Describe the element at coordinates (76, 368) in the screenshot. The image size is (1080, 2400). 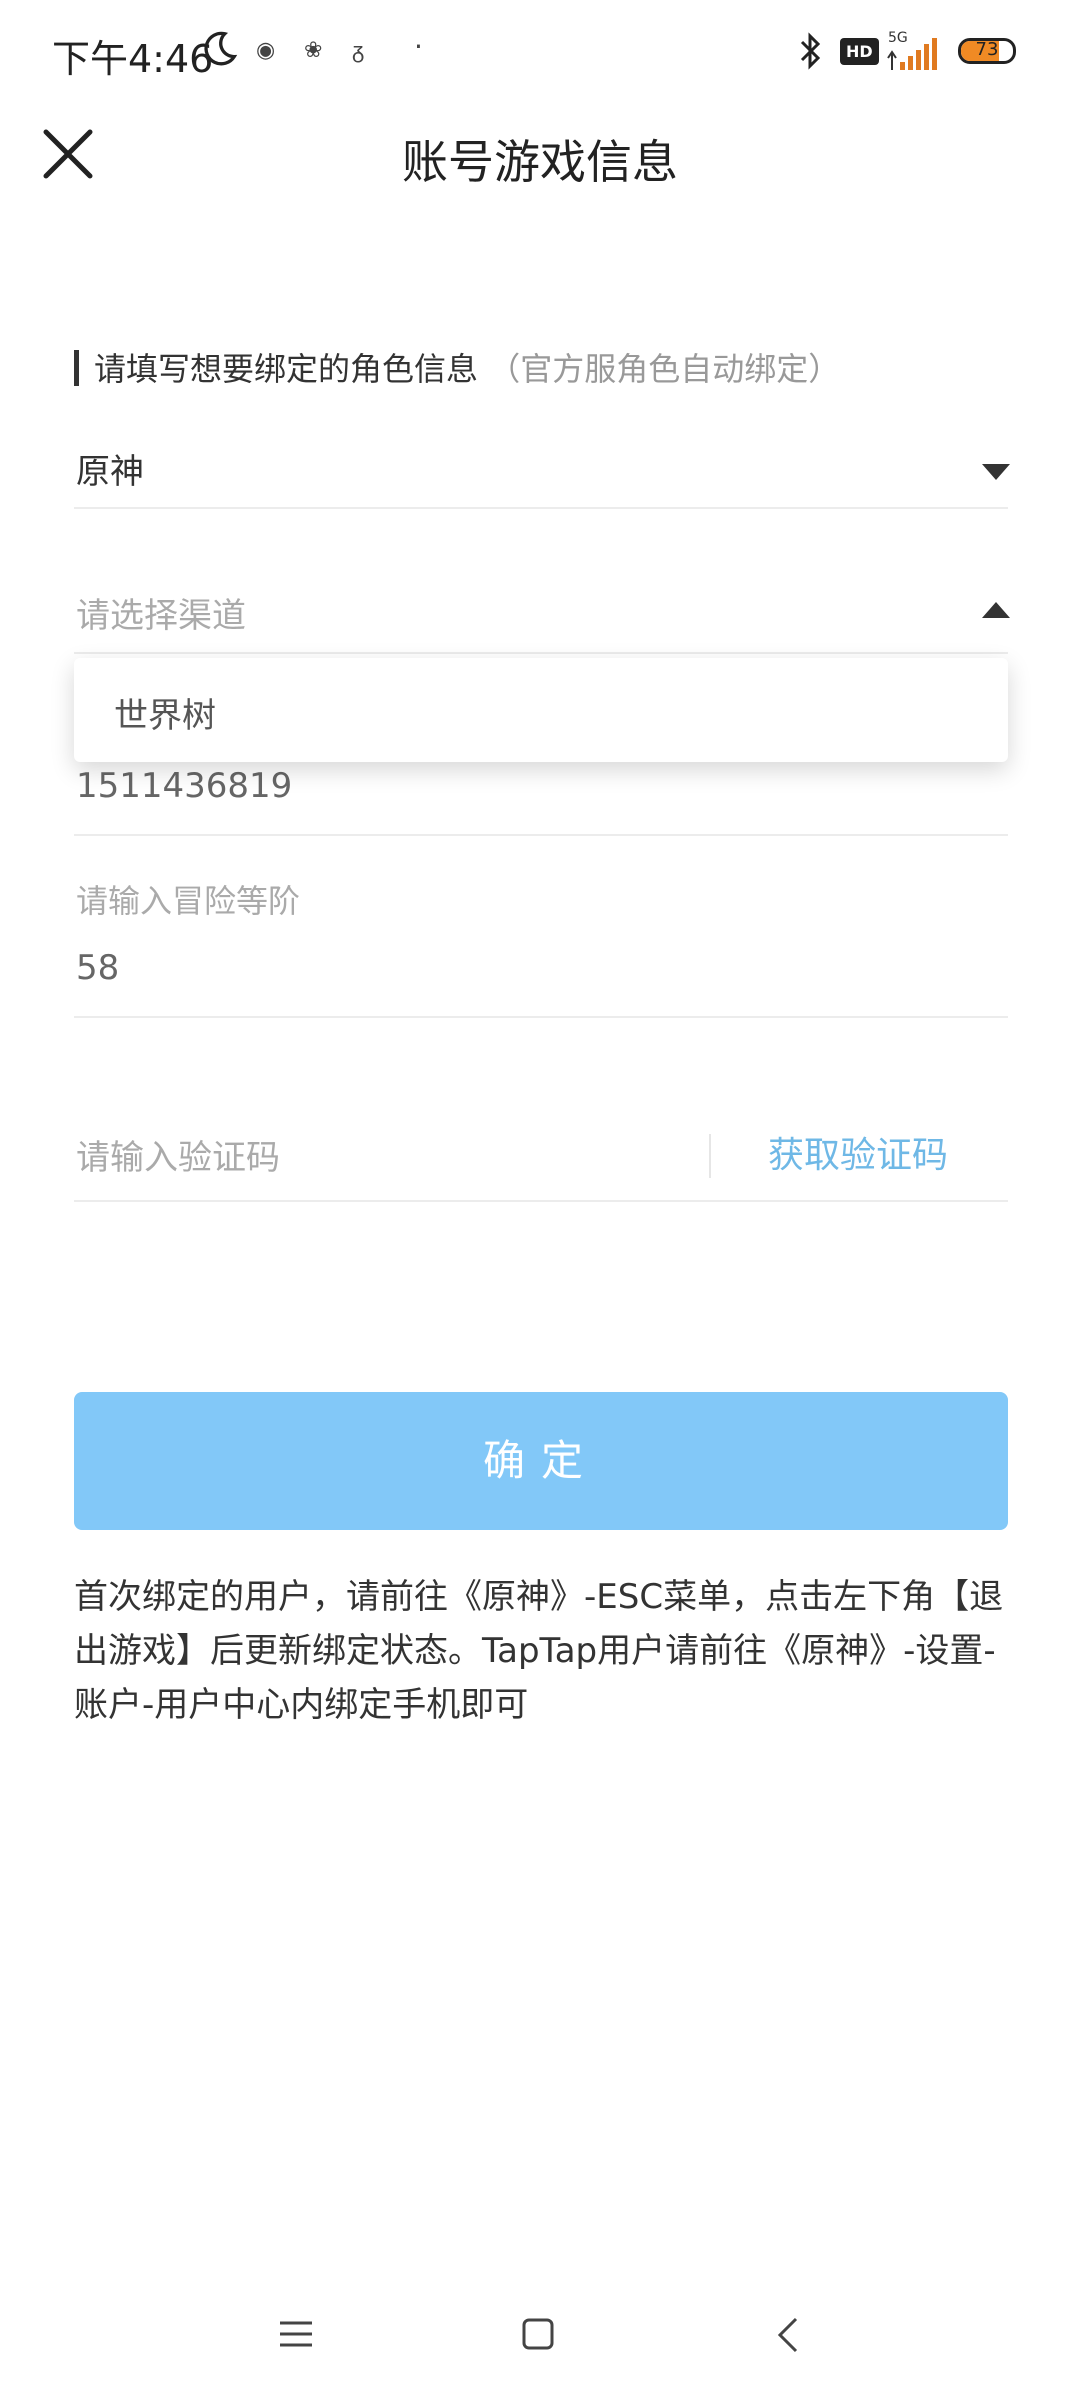
I see `section-marker` at that location.